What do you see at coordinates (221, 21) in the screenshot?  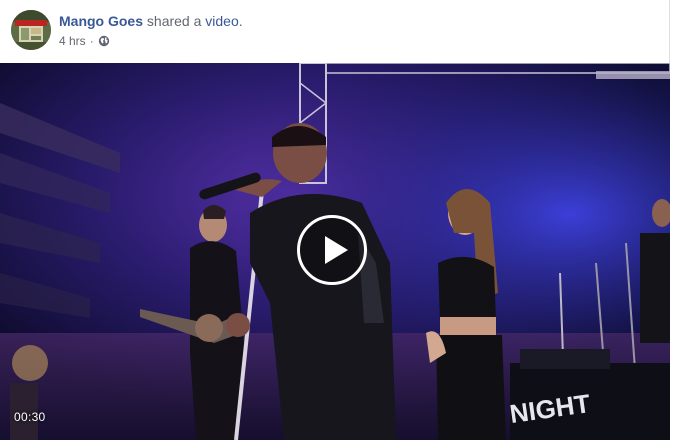 I see `video-link: video` at bounding box center [221, 21].